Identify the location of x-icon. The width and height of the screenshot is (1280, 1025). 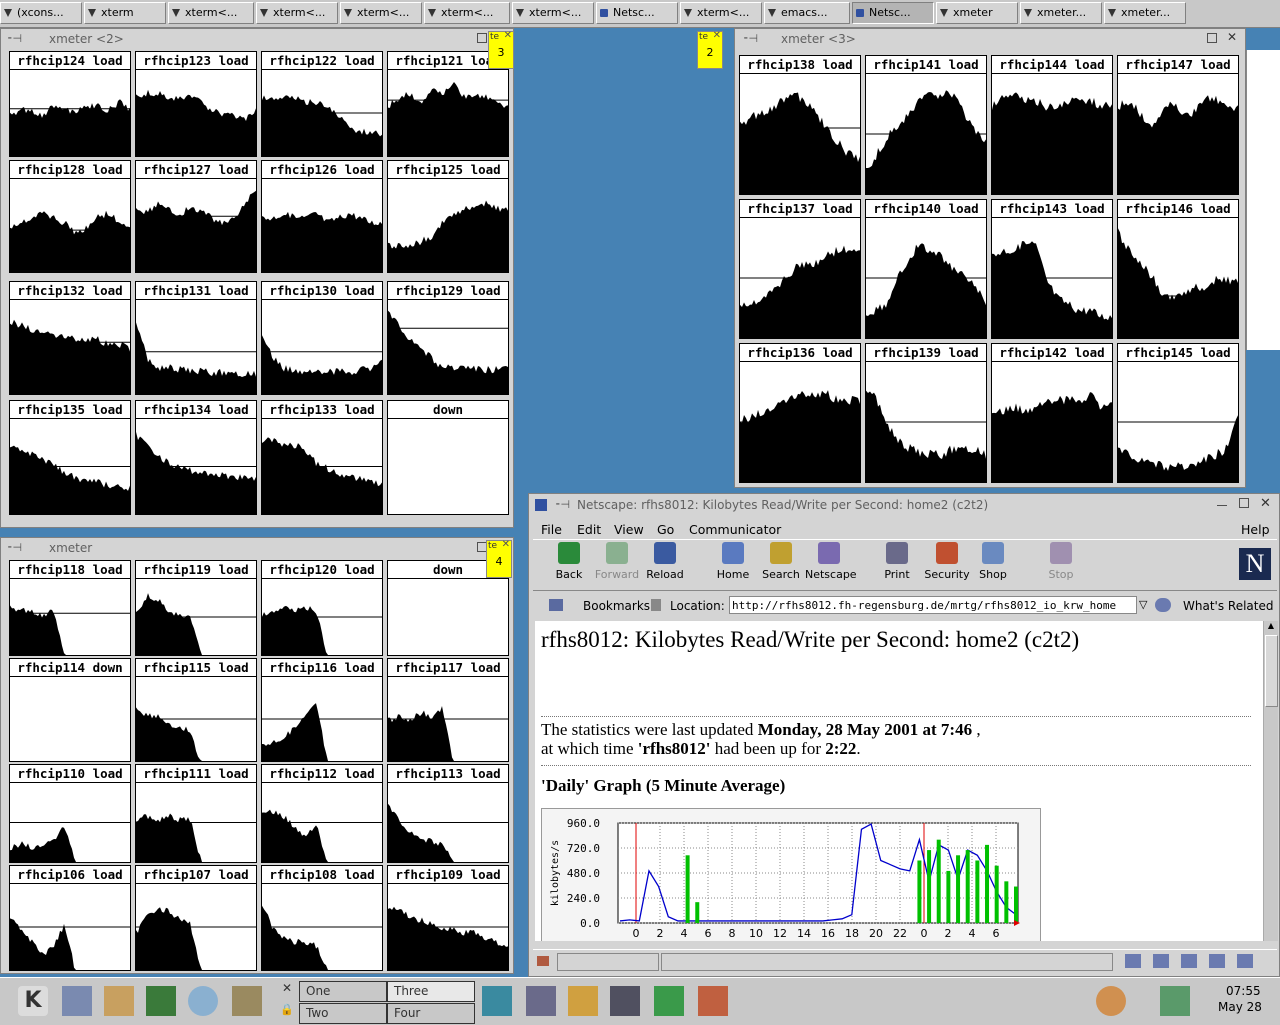
(688, 13).